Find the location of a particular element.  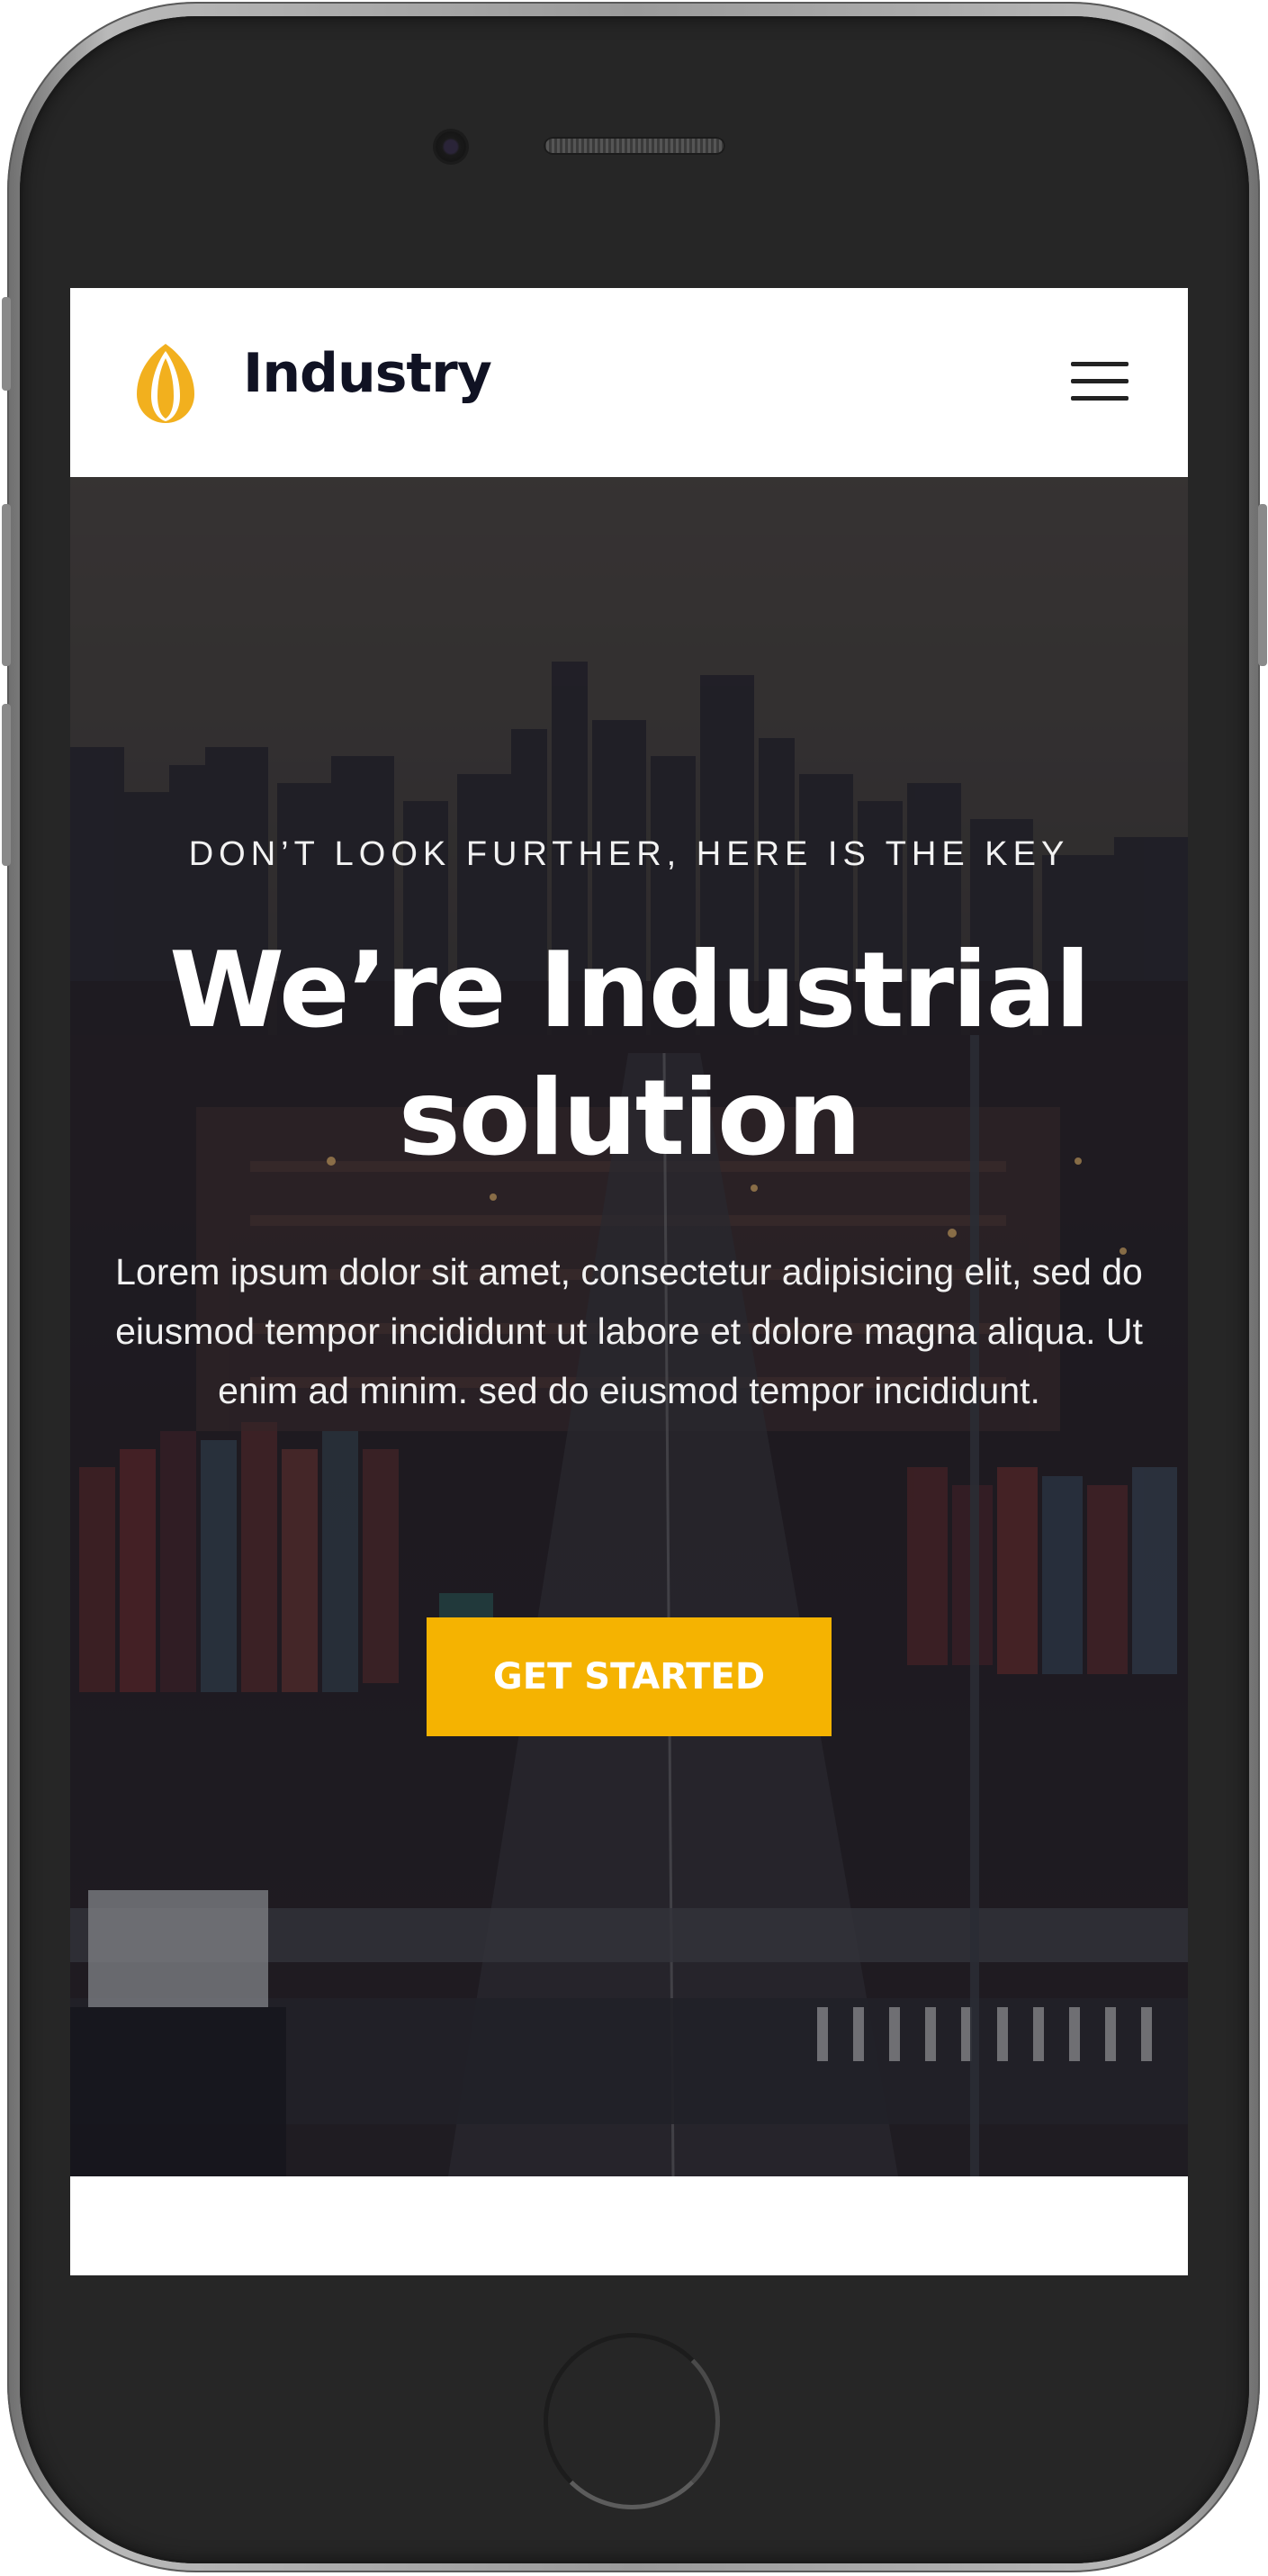

hamburger-menu-icon is located at coordinates (1100, 382).